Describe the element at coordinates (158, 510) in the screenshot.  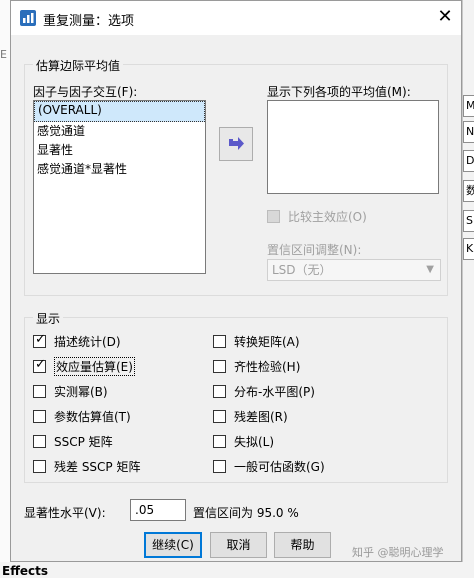
I see `significance-level-input: .05` at that location.